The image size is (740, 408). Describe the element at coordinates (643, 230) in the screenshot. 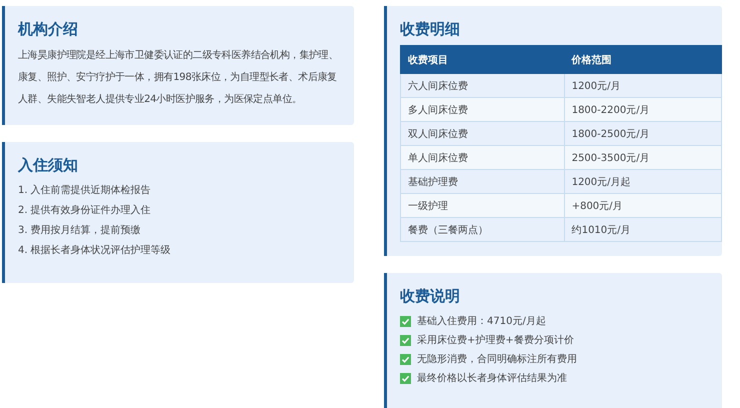

I see `table-cell: 约1010元/月` at that location.